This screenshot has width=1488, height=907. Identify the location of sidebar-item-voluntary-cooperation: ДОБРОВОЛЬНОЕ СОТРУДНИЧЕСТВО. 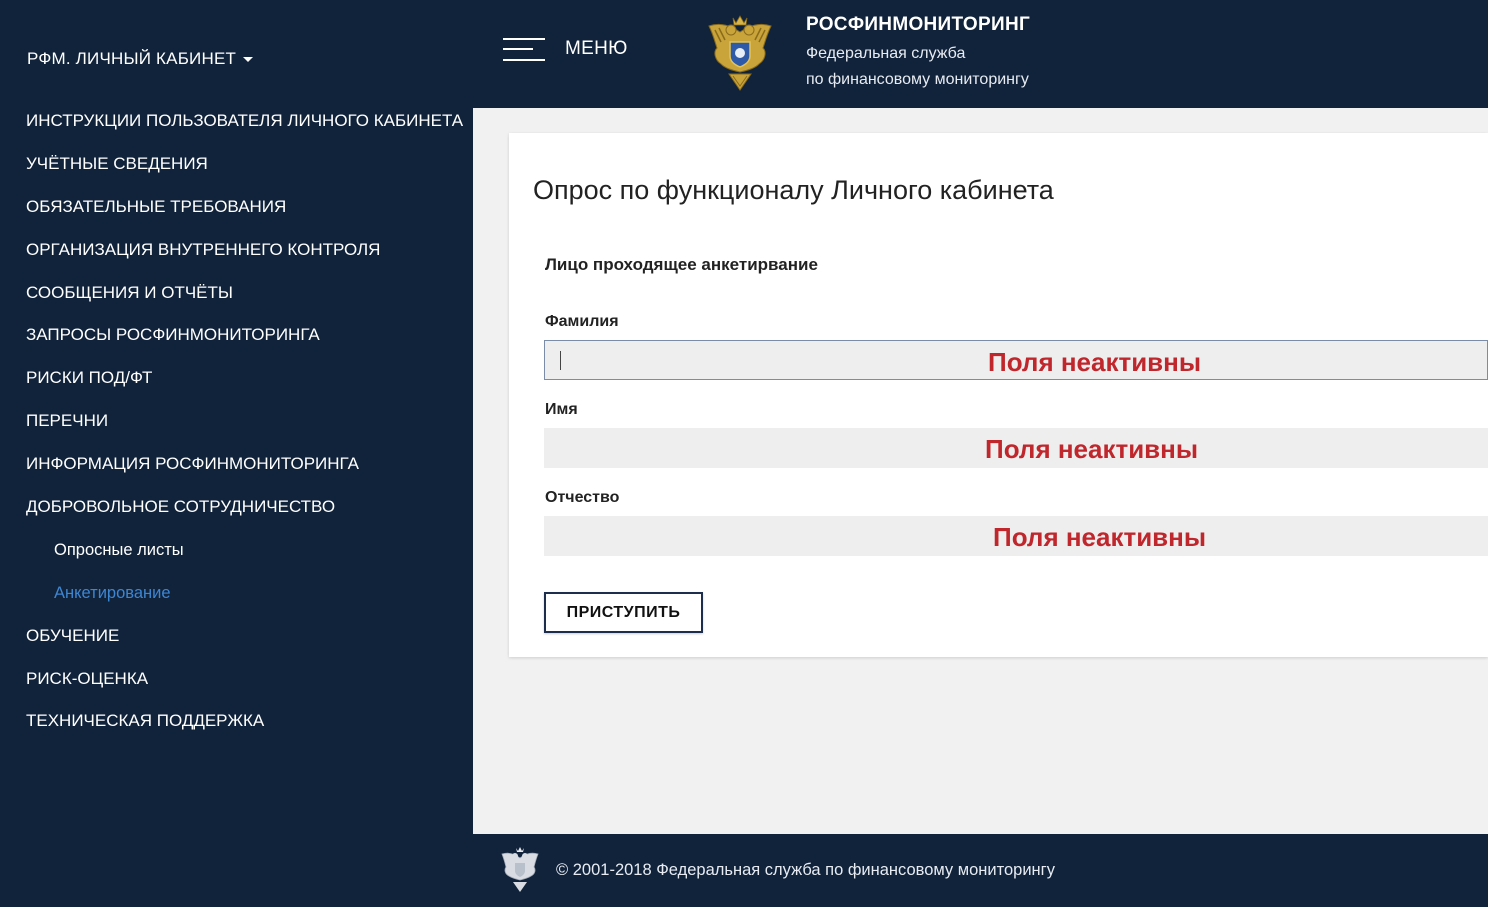
(236, 507).